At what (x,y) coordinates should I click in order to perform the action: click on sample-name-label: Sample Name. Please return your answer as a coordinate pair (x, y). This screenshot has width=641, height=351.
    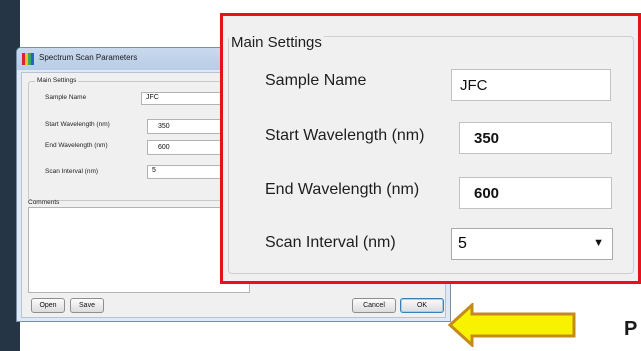
    Looking at the image, I should click on (66, 97).